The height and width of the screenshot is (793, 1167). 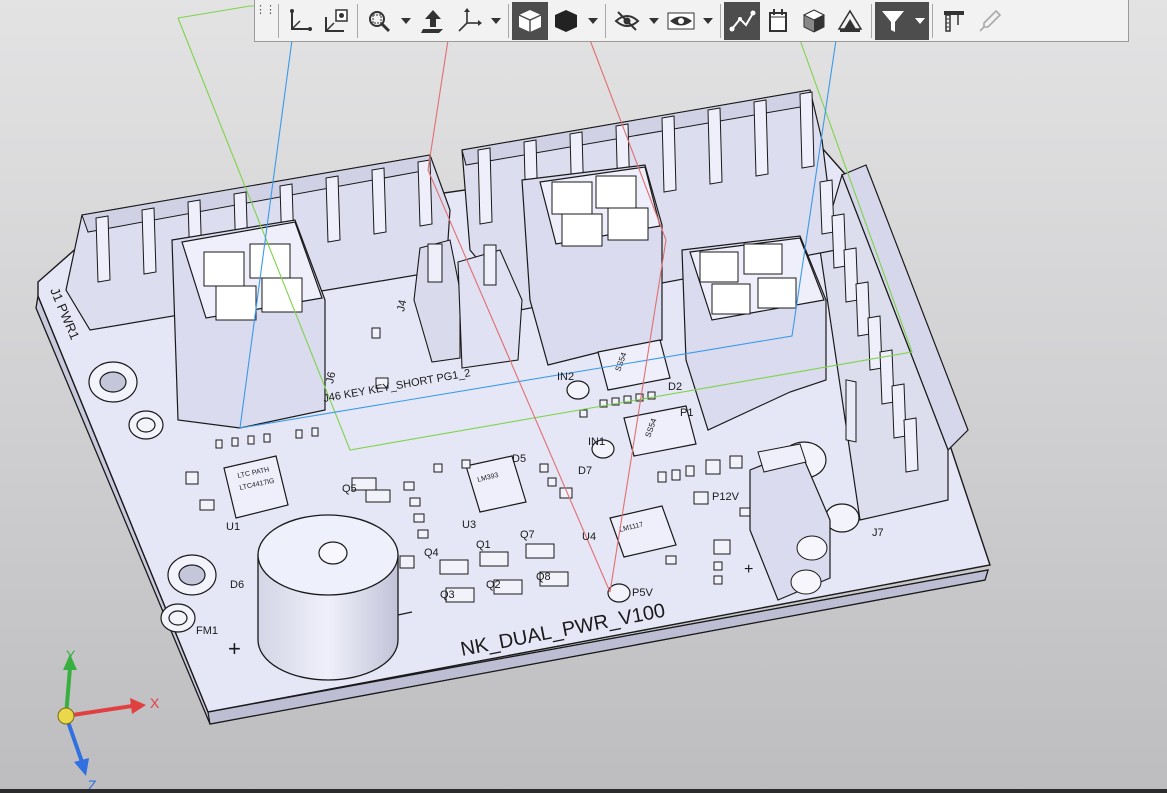 I want to click on svg-text: Q8, so click(x=543, y=577).